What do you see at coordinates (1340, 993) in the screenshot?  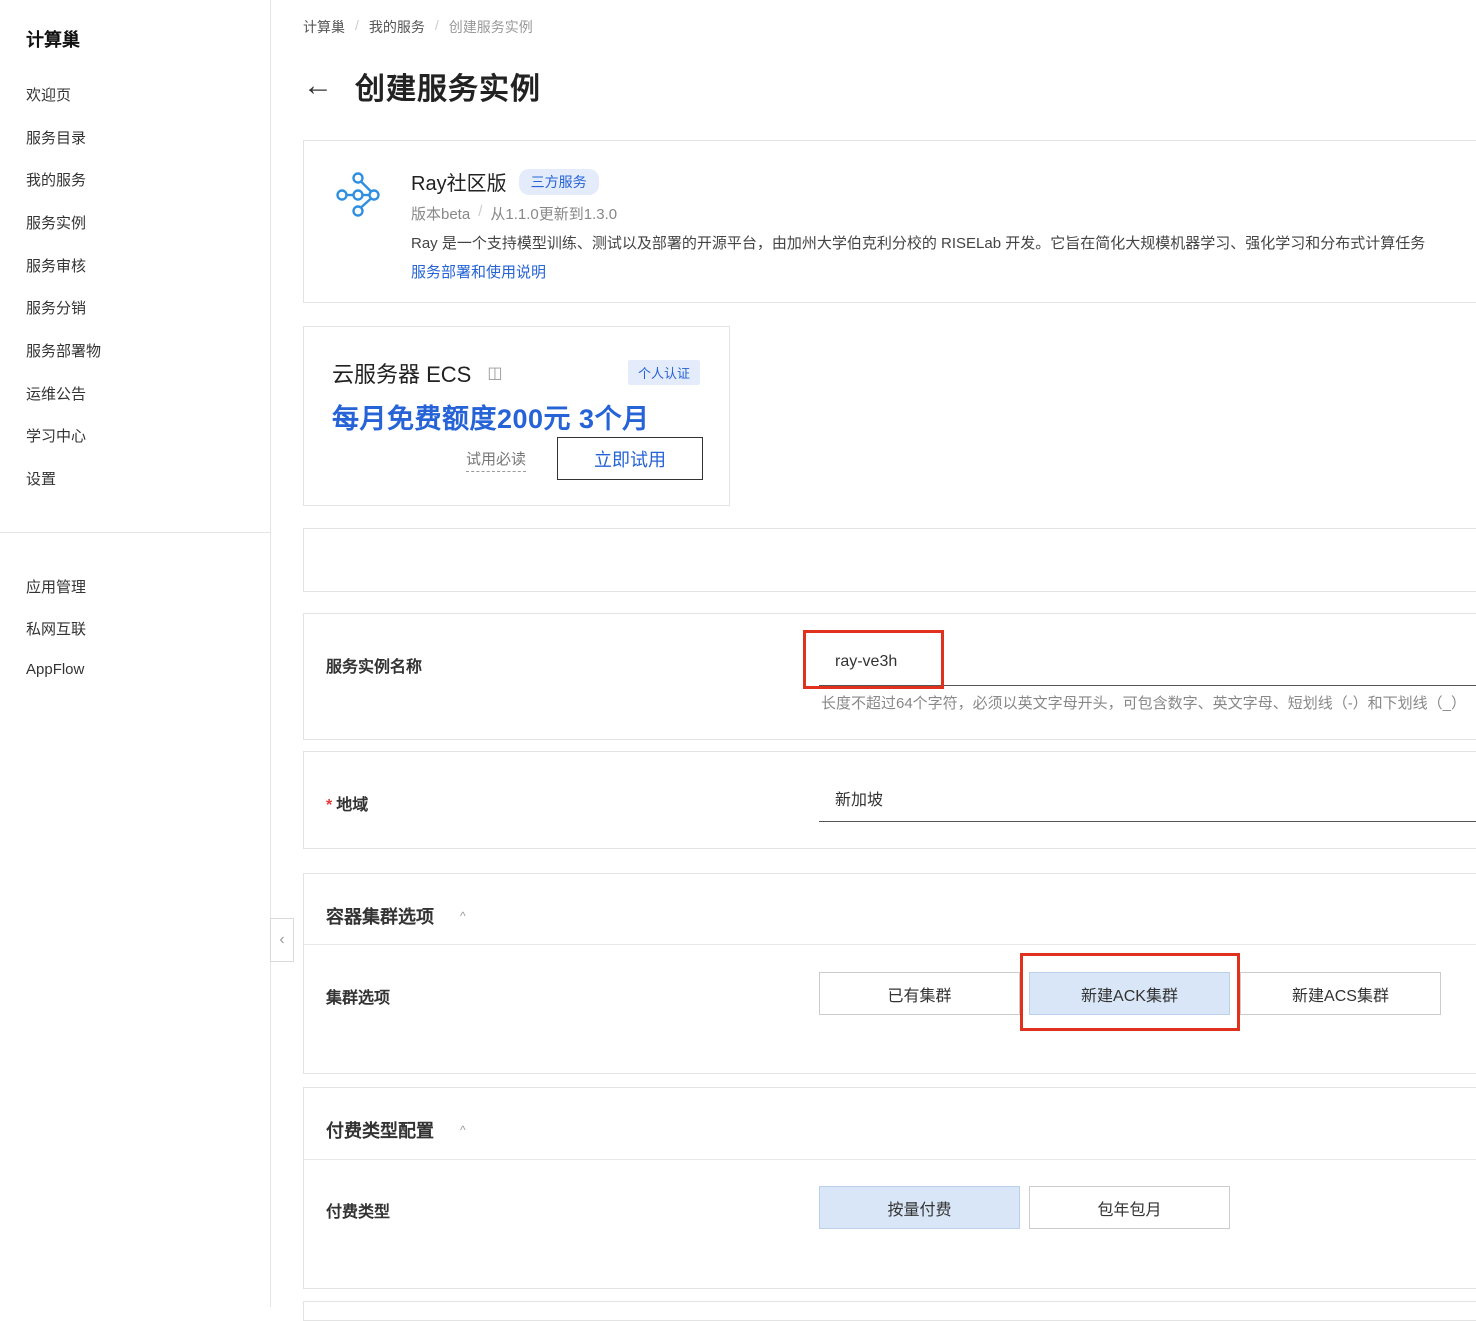 I see `new-acs-cluster-button: 新建ACS集群` at bounding box center [1340, 993].